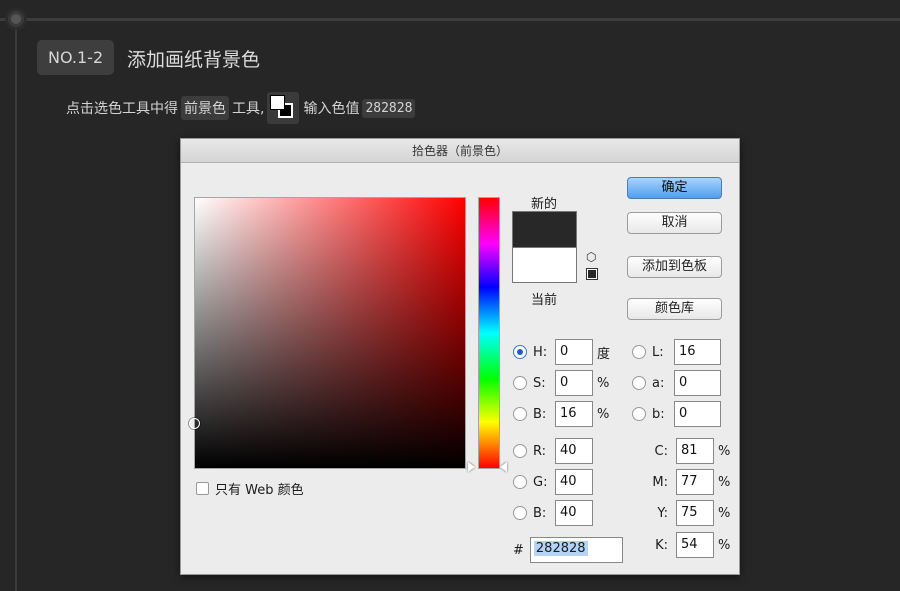 The image size is (900, 591). Describe the element at coordinates (540, 451) in the screenshot. I see `field-label-r: R:` at that location.